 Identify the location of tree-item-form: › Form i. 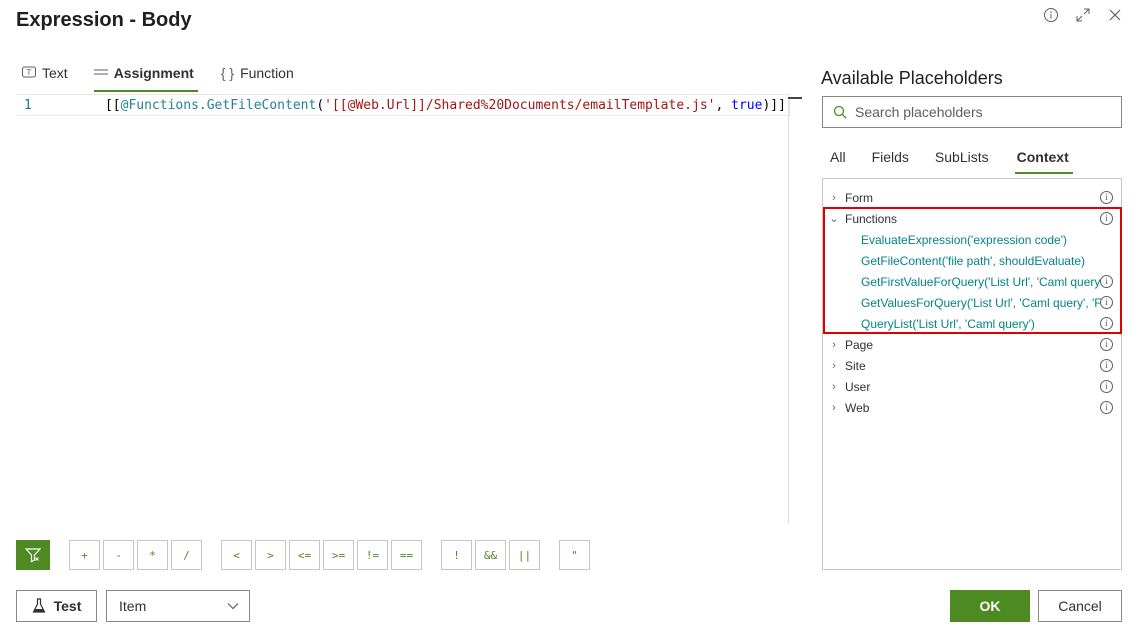
(972, 197).